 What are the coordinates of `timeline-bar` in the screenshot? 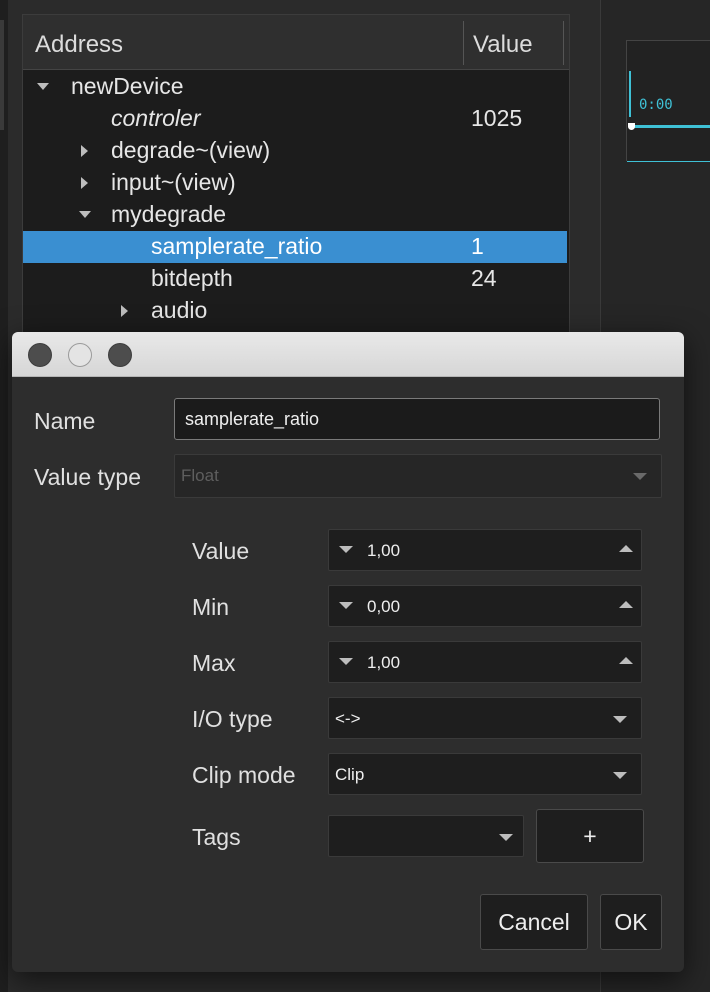 It's located at (670, 126).